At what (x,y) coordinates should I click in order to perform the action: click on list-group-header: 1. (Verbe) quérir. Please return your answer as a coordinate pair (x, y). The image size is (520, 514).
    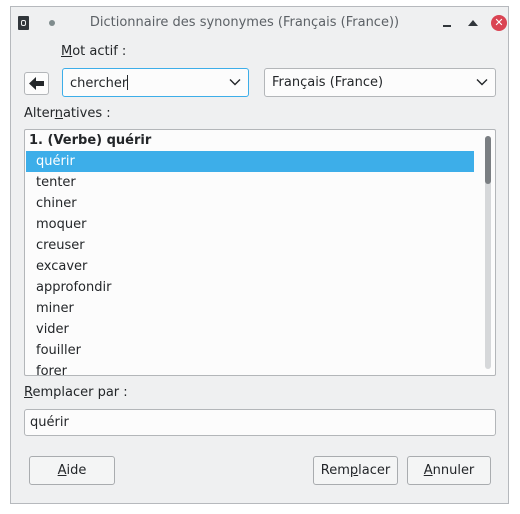
    Looking at the image, I should click on (250, 140).